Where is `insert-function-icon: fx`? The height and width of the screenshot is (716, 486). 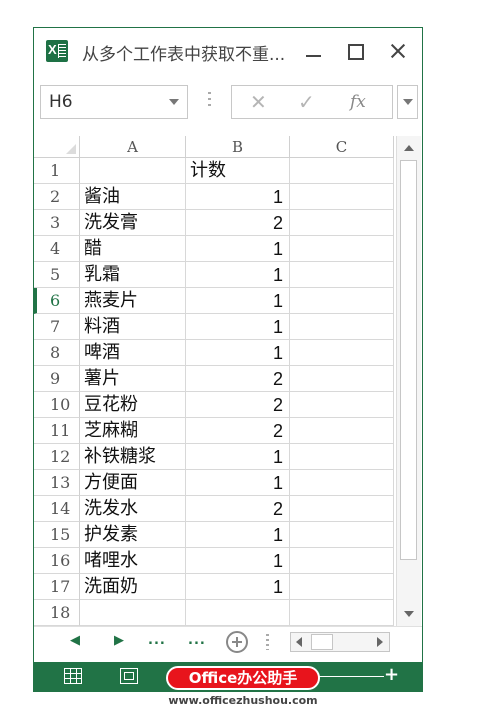
insert-function-icon: fx is located at coordinates (358, 102).